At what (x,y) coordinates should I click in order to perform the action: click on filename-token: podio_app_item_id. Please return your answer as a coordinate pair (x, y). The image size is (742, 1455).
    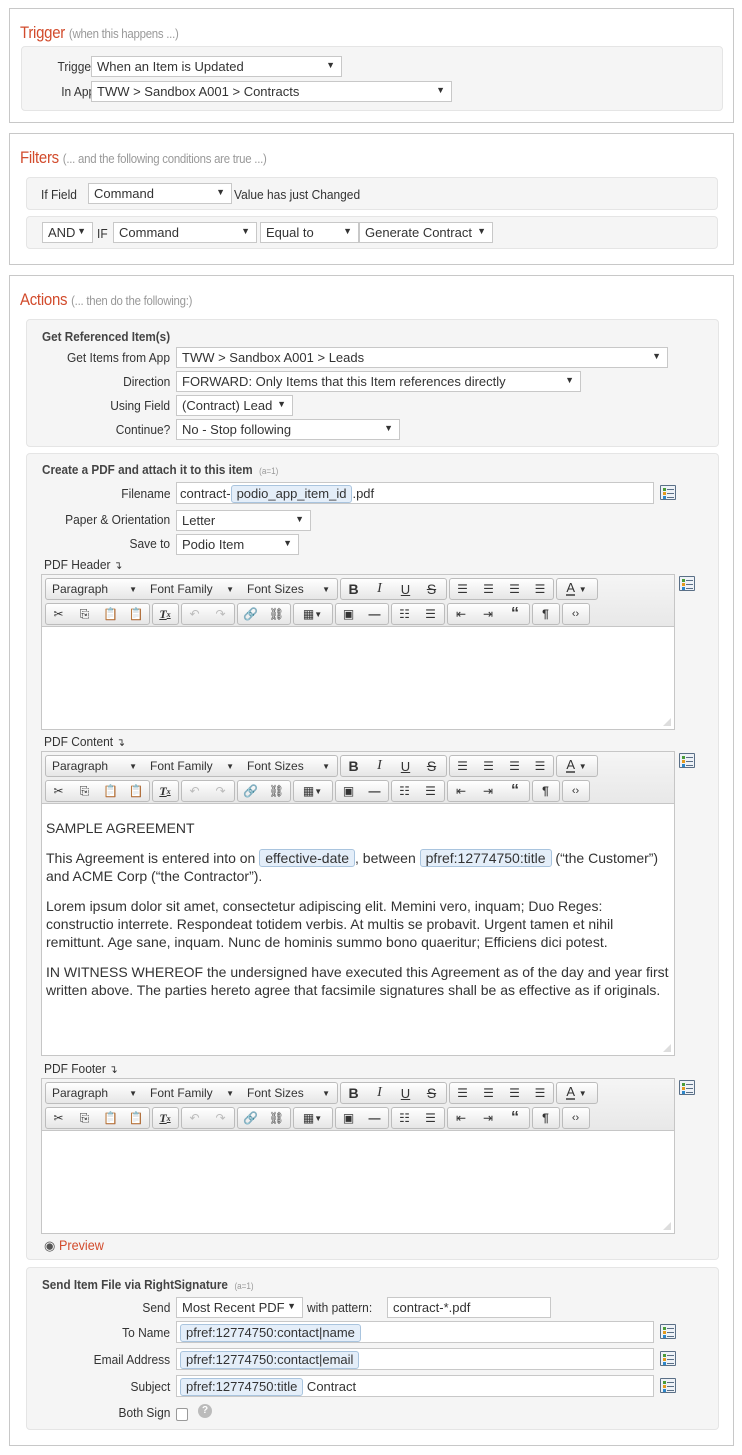
    Looking at the image, I should click on (291, 494).